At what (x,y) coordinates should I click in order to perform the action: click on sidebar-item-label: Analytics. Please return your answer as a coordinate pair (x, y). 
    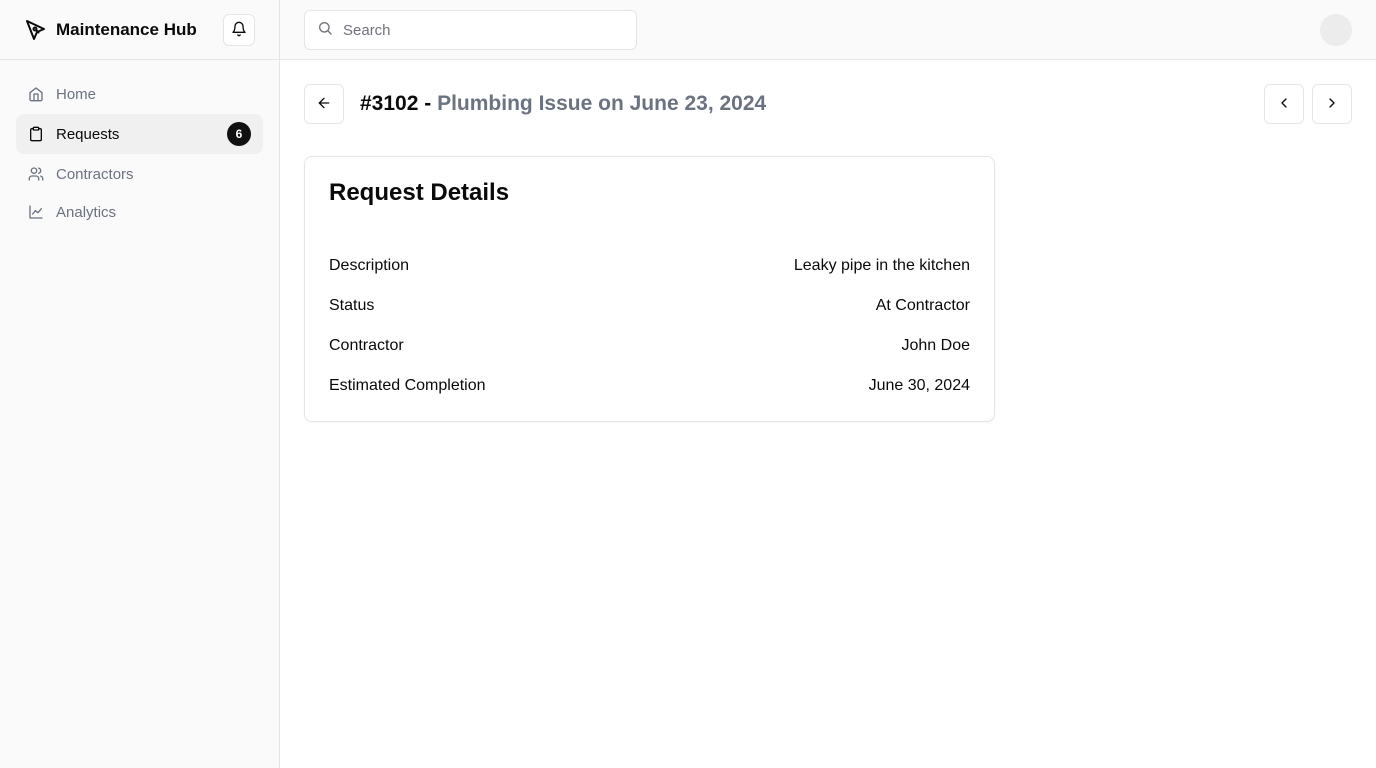
    Looking at the image, I should click on (86, 212).